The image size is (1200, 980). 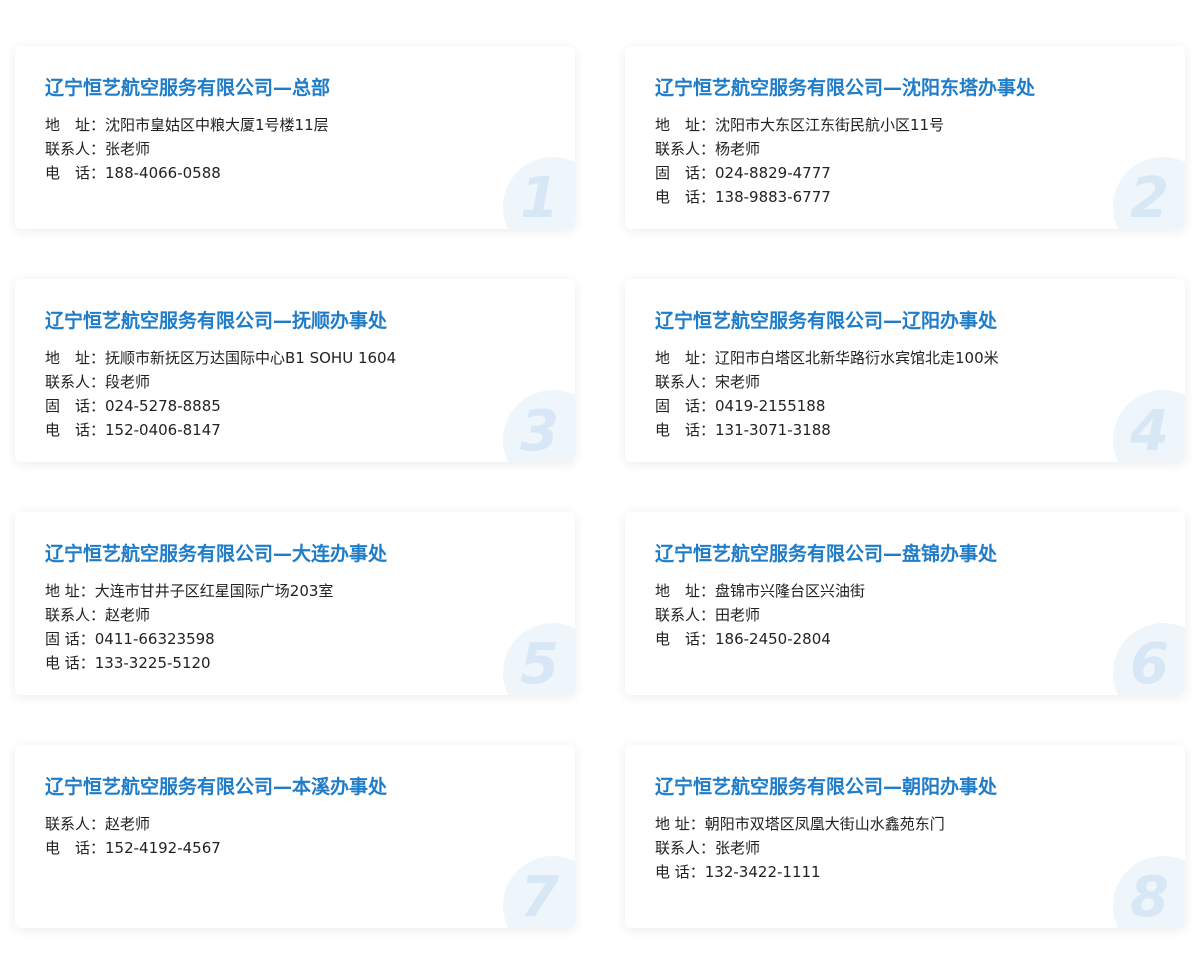 What do you see at coordinates (738, 872) in the screenshot?
I see `phone-line: 电 话：132-3422-1111` at bounding box center [738, 872].